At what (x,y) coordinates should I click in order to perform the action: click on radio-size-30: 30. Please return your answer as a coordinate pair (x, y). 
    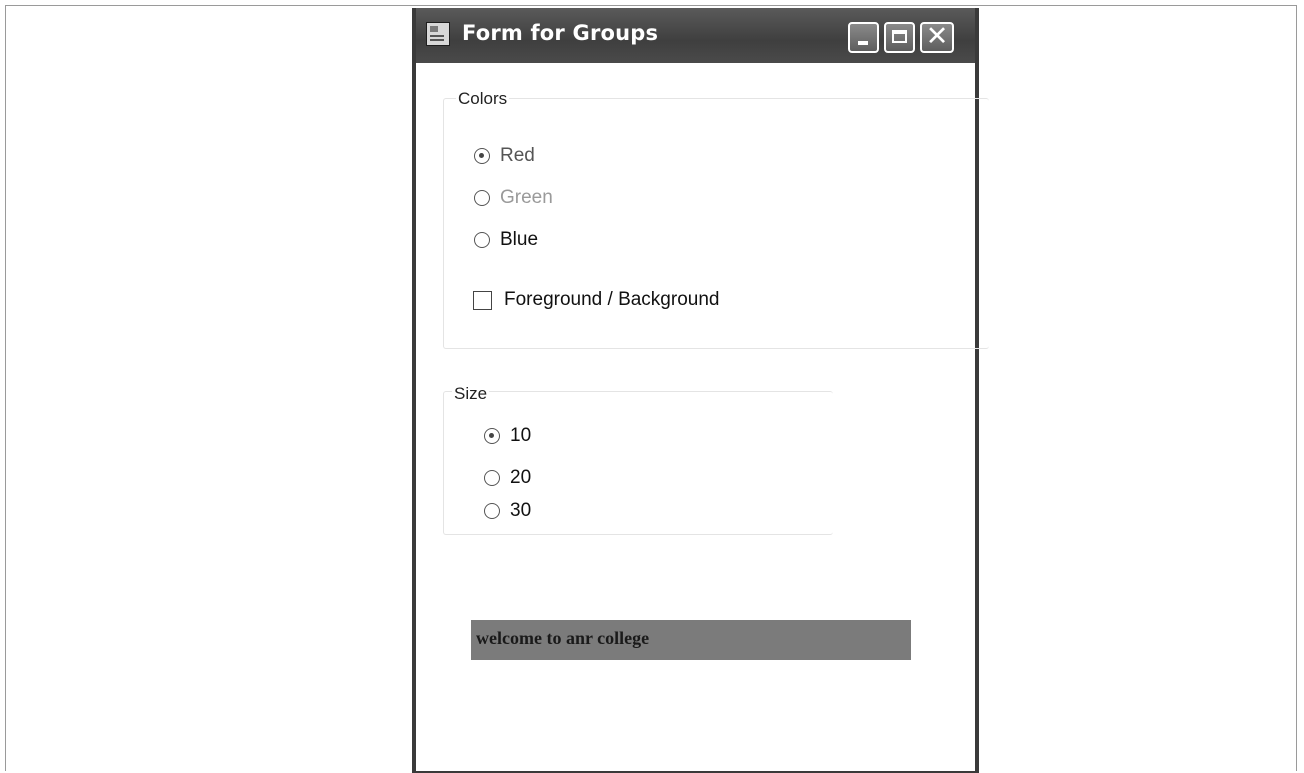
    Looking at the image, I should click on (507, 511).